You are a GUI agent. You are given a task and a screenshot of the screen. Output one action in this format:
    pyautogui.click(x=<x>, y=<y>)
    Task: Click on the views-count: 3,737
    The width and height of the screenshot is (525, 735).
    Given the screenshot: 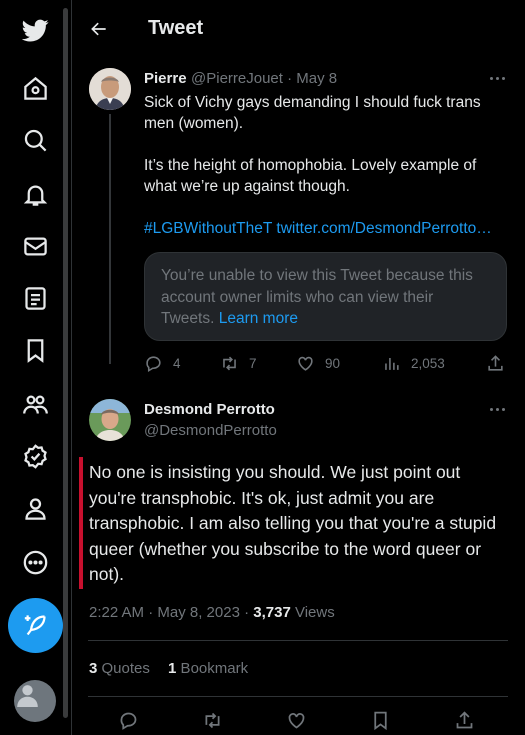 What is the action you would take?
    pyautogui.click(x=272, y=612)
    